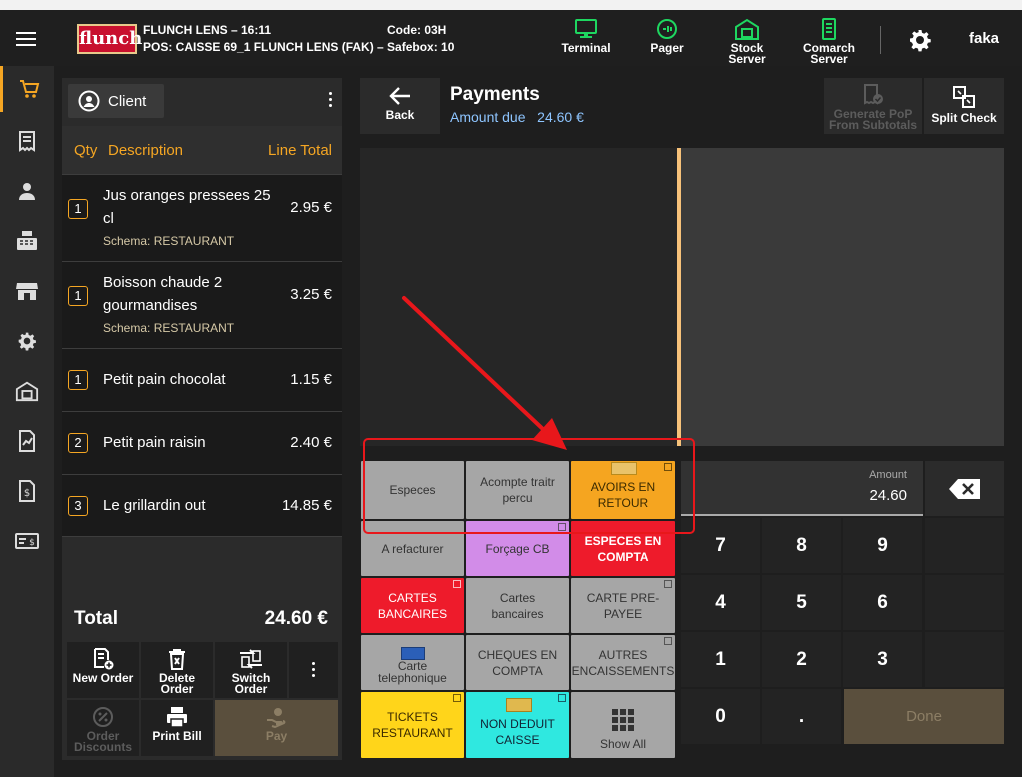 Image resolution: width=1022 pixels, height=777 pixels. I want to click on line-total: 14.85 €, so click(306, 505).